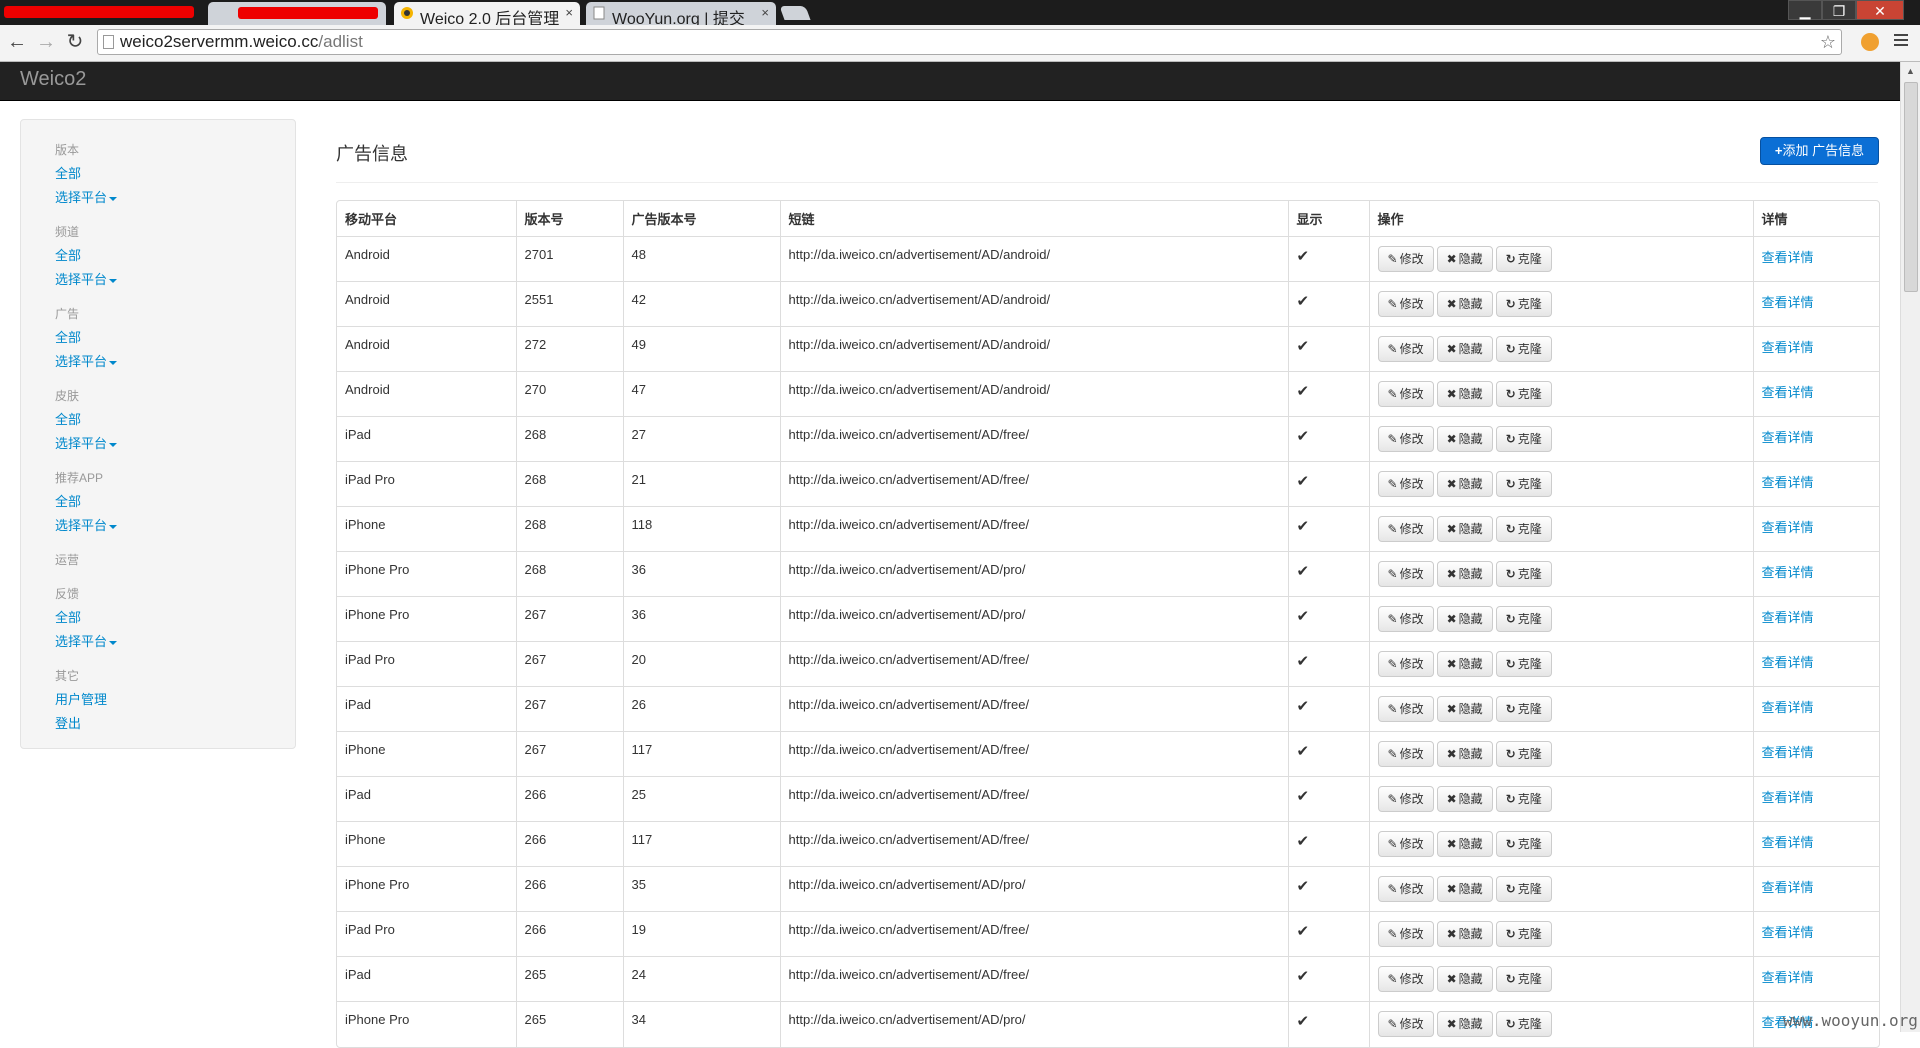 The width and height of the screenshot is (1920, 1048). What do you see at coordinates (426, 219) in the screenshot?
I see `column-header: 移动平台` at bounding box center [426, 219].